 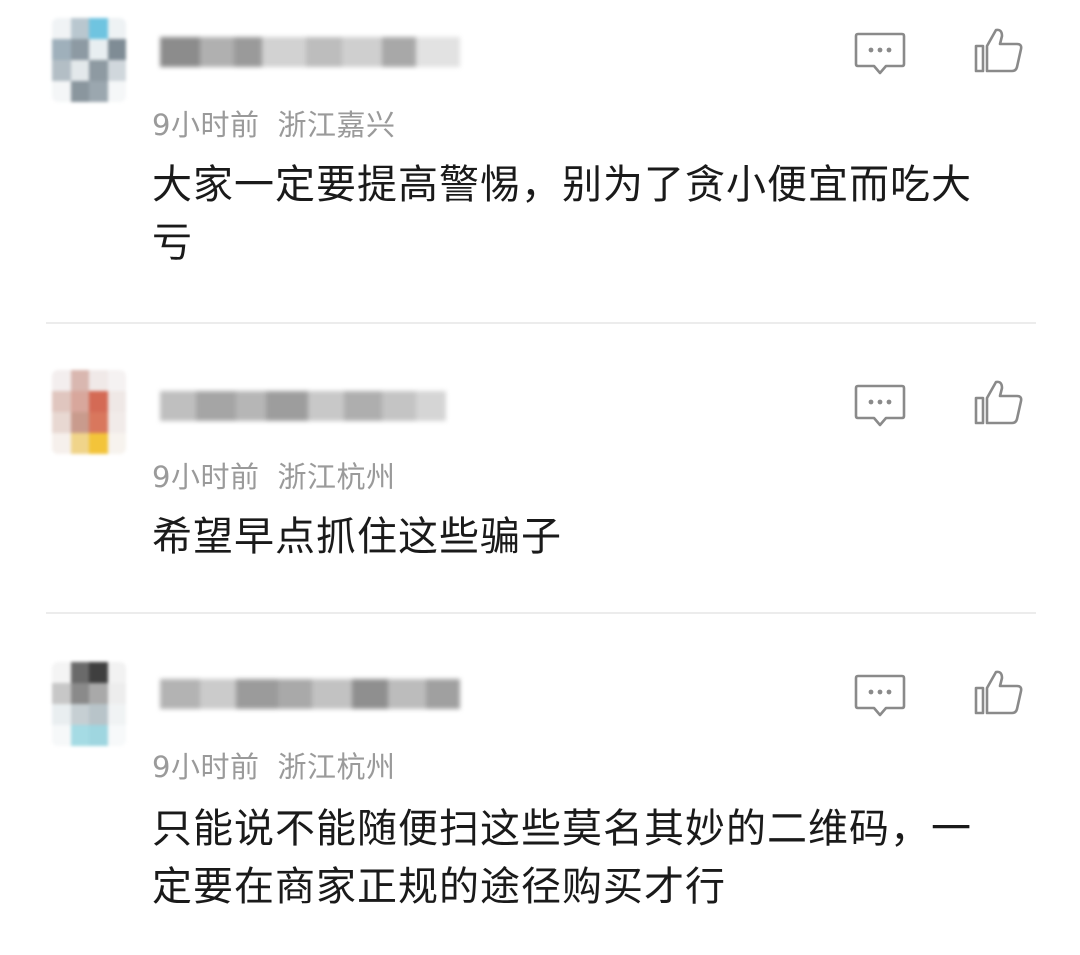 What do you see at coordinates (562, 858) in the screenshot?
I see `comment-text: 只能说不能随便扫这些莫名其妙的二维码，一定要在商家正规的途径购买才行` at bounding box center [562, 858].